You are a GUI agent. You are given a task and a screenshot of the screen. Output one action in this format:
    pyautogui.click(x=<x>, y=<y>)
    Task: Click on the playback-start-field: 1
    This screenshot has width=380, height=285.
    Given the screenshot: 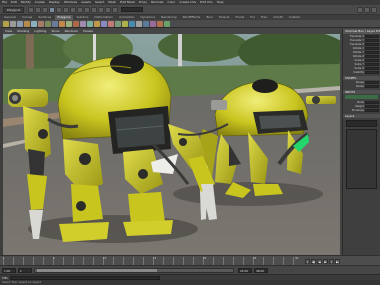 What is the action you would take?
    pyautogui.click(x=25, y=270)
    